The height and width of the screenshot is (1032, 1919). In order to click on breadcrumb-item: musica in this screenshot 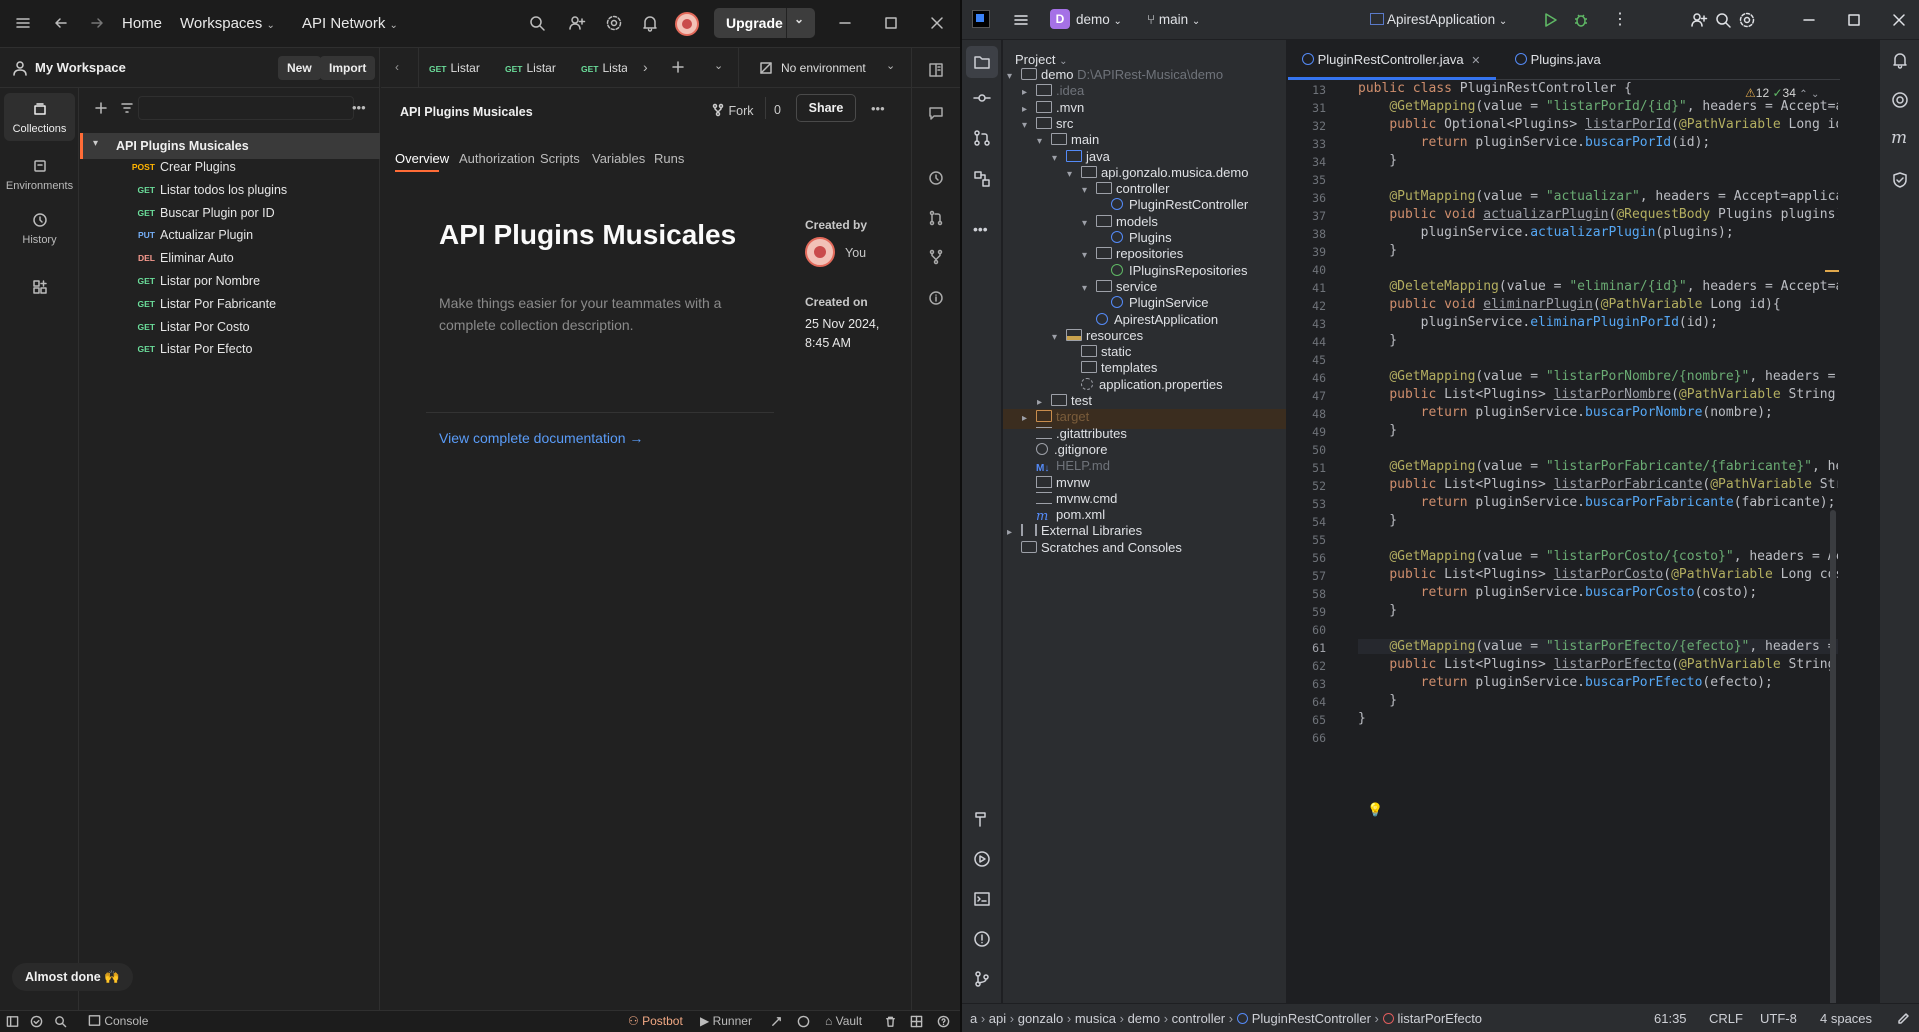, I will do `click(1095, 1018)`.